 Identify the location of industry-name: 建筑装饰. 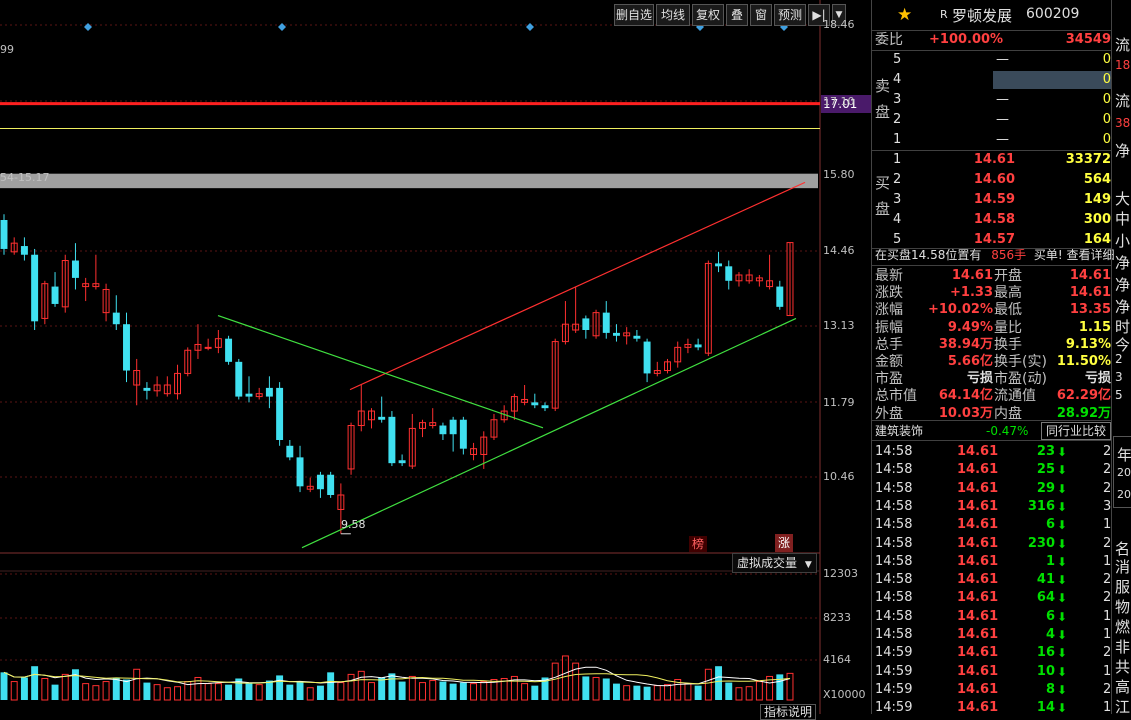
(899, 431).